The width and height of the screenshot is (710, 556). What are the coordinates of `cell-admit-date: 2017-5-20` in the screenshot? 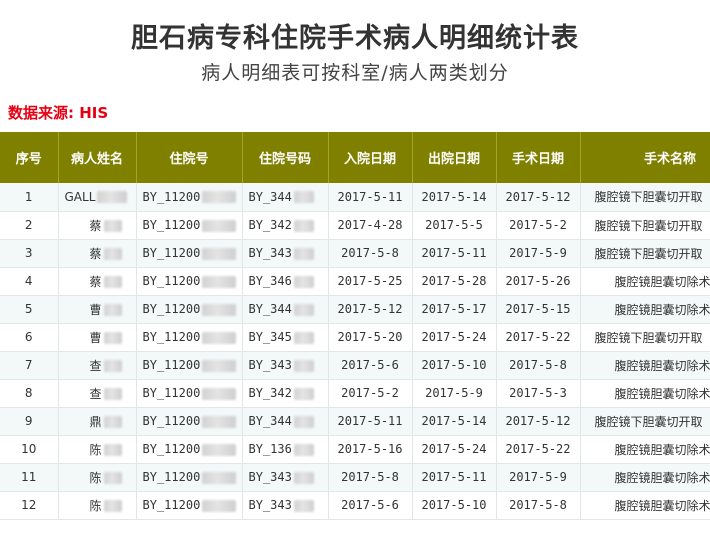 It's located at (370, 337).